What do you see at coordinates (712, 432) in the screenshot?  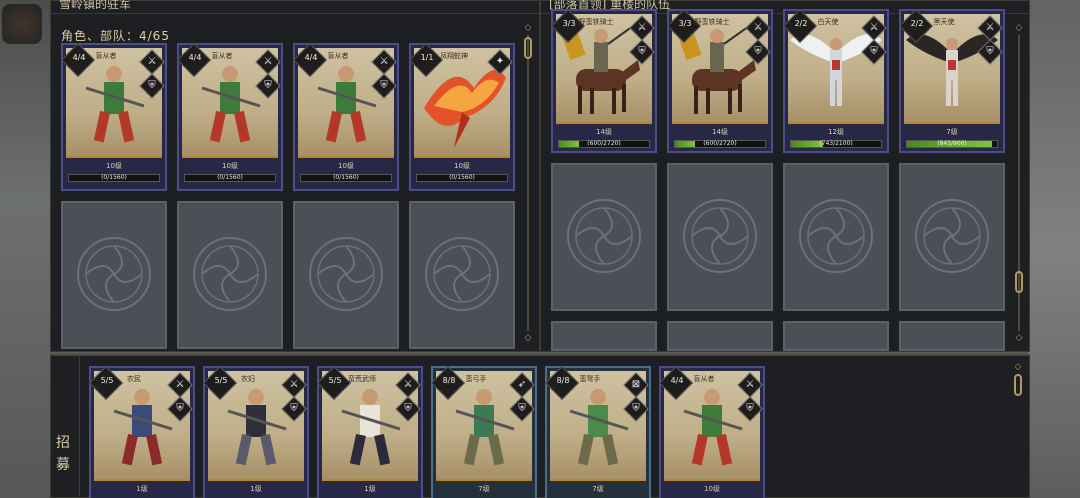 I see `recruit-unit-card: 4/4 盲从者 ⚔ ⛨ 10级` at bounding box center [712, 432].